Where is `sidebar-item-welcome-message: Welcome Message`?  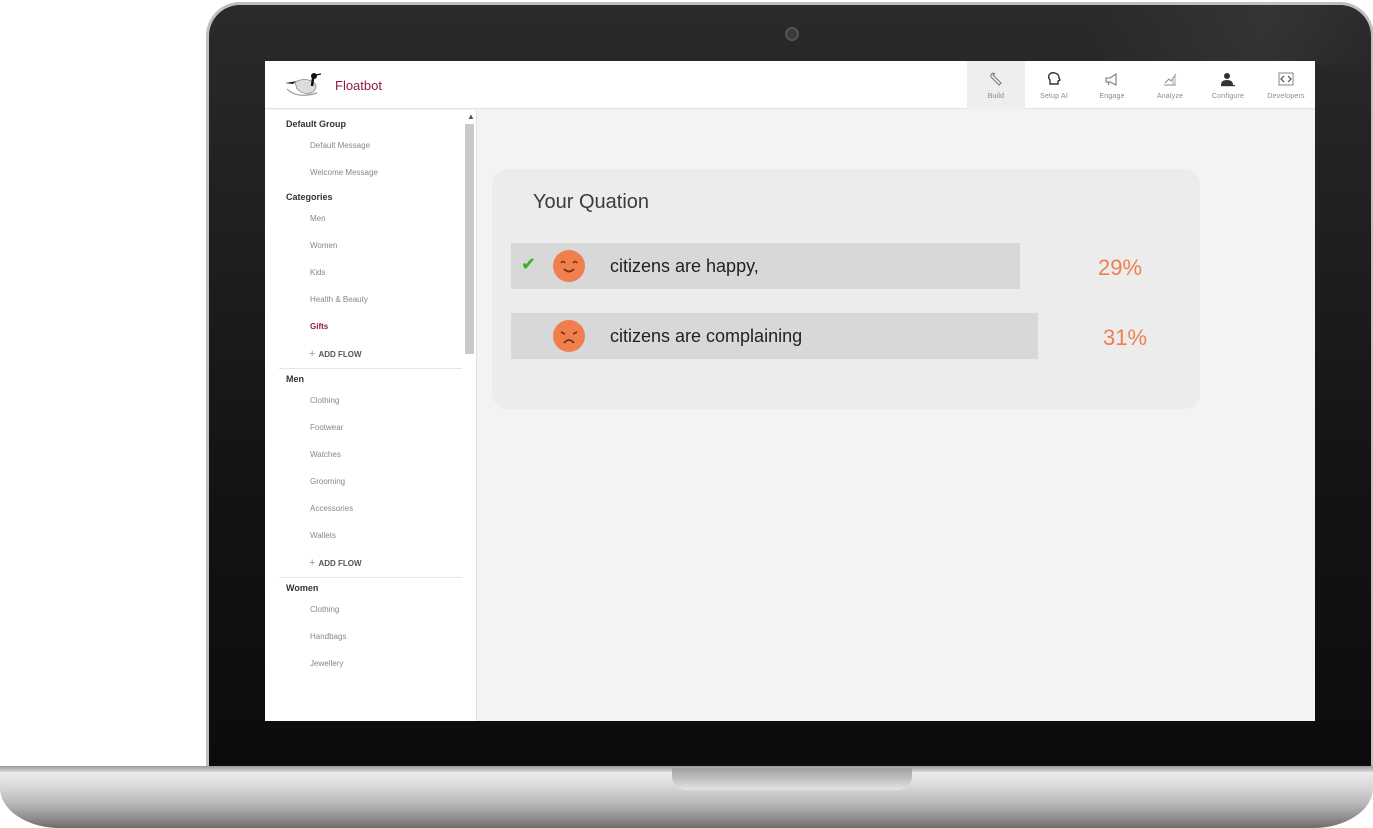 sidebar-item-welcome-message: Welcome Message is located at coordinates (370, 172).